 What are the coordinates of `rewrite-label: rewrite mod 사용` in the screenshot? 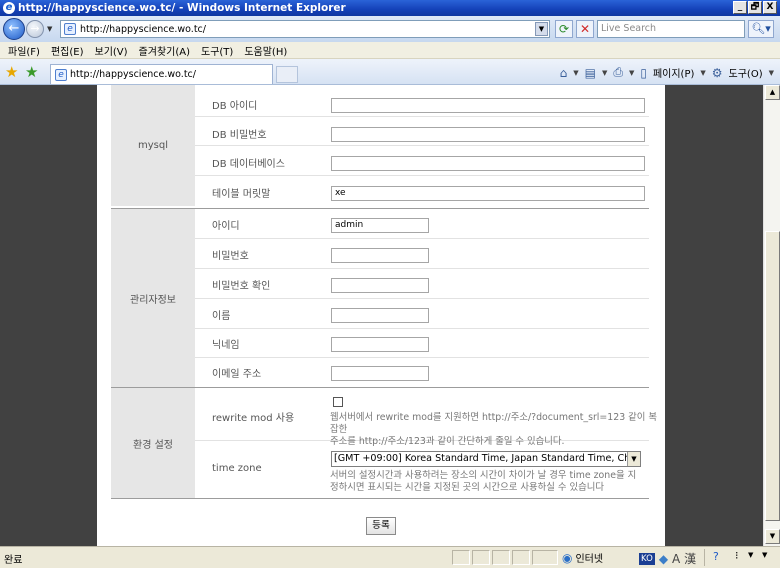 It's located at (253, 418).